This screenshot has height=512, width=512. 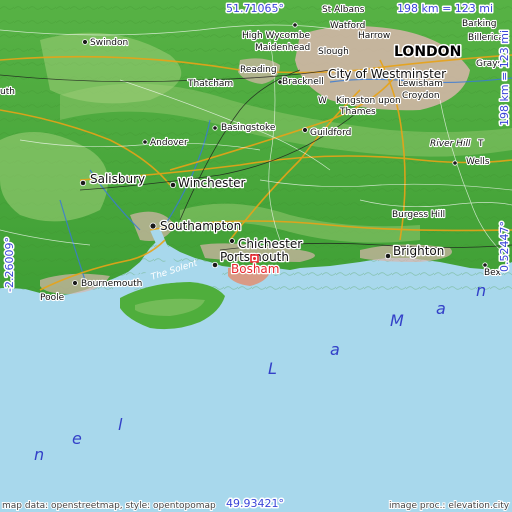 What do you see at coordinates (77, 438) in the screenshot?
I see `sea-letter-2: e` at bounding box center [77, 438].